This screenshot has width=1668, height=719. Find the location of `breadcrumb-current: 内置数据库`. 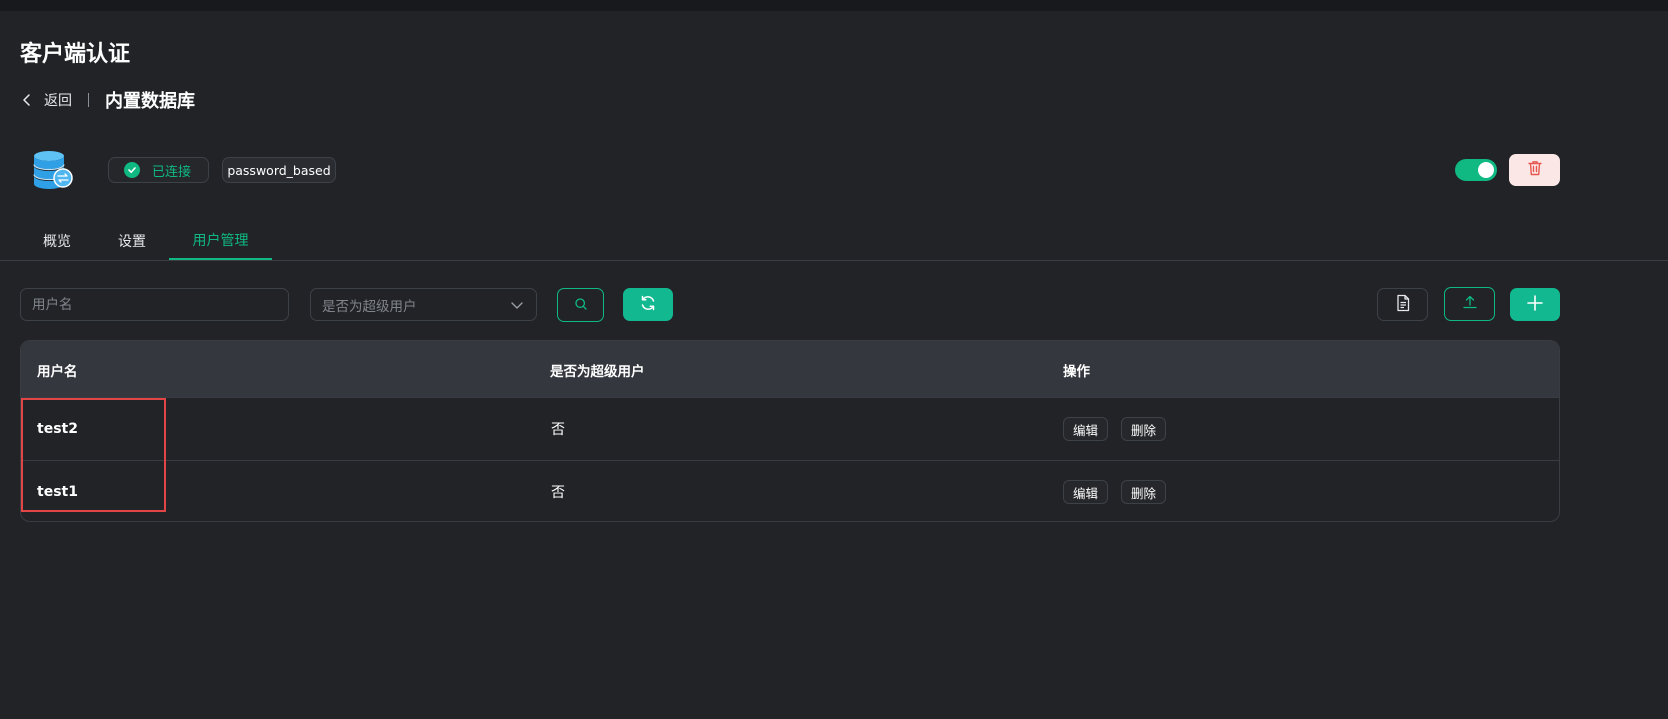

breadcrumb-current: 内置数据库 is located at coordinates (150, 101).